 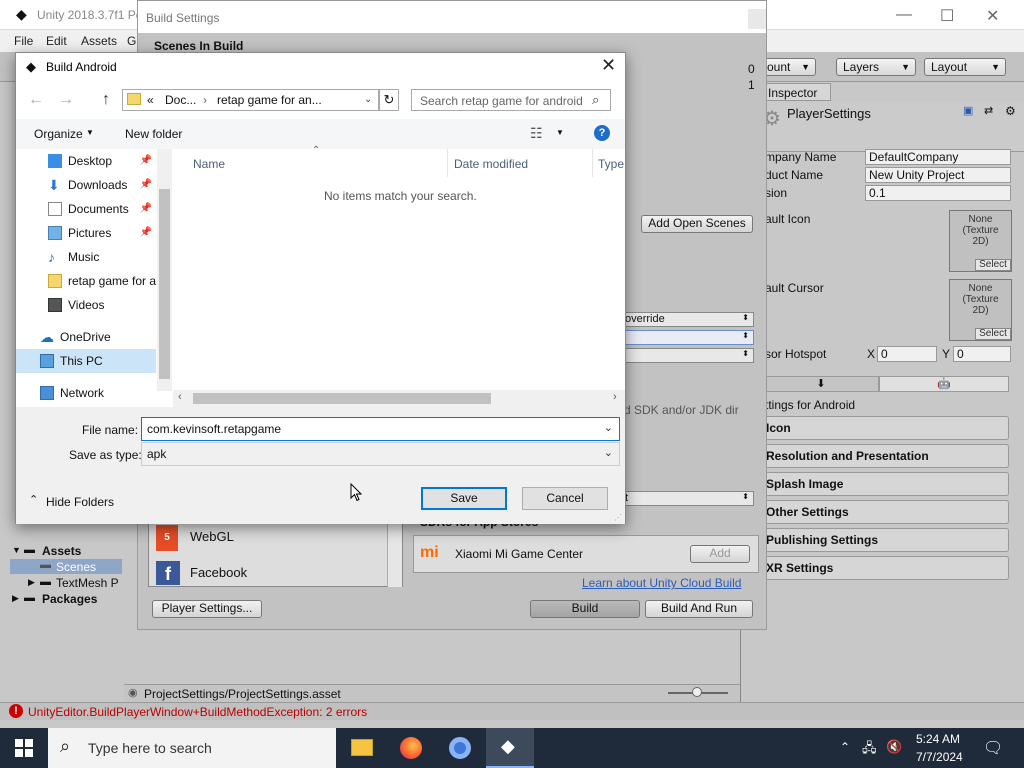 I want to click on menu-gameobject: G, so click(x=131, y=41).